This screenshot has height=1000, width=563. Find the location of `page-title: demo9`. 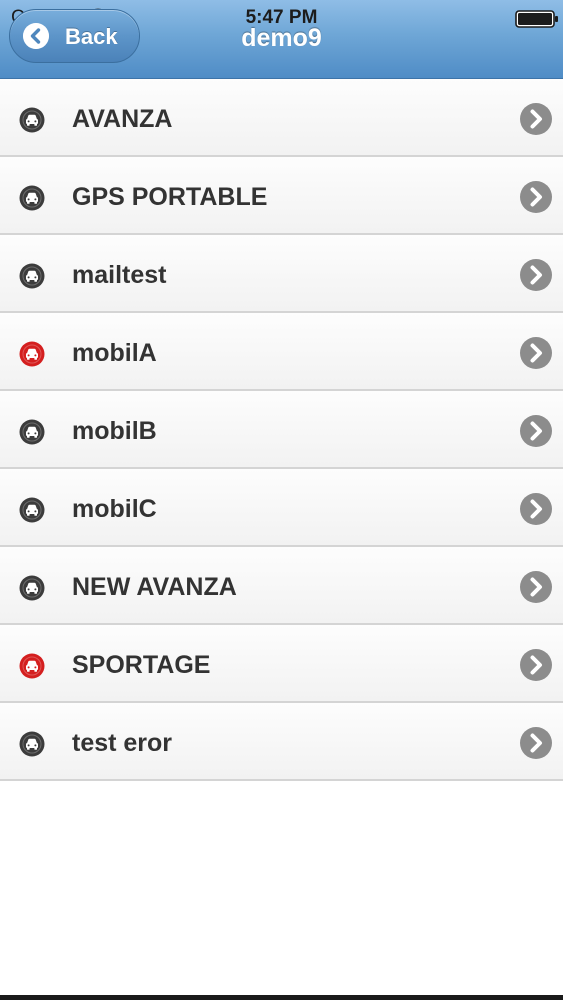

page-title: demo9 is located at coordinates (281, 38).